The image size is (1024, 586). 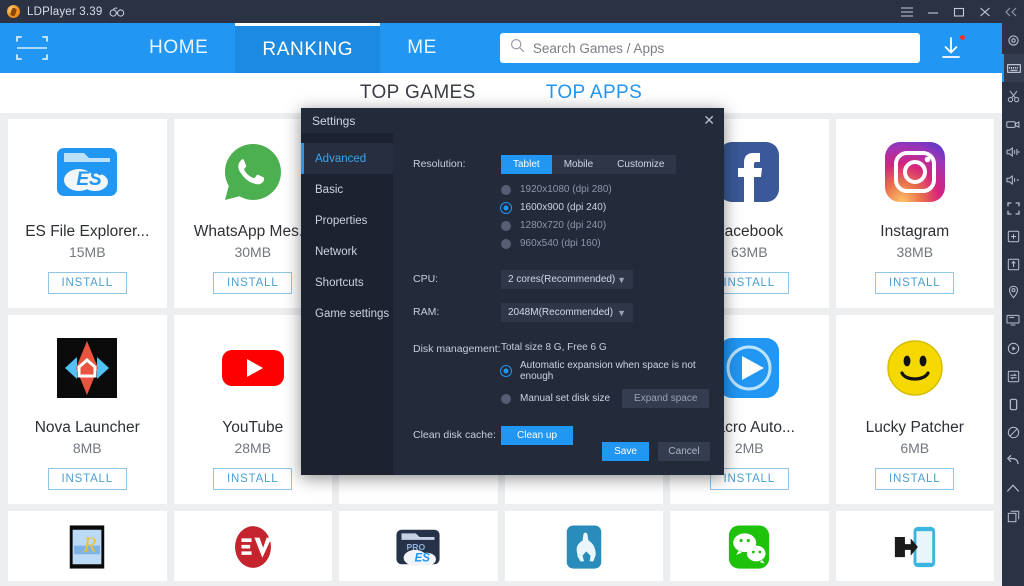 I want to click on dialog-title: Settings, so click(x=334, y=120).